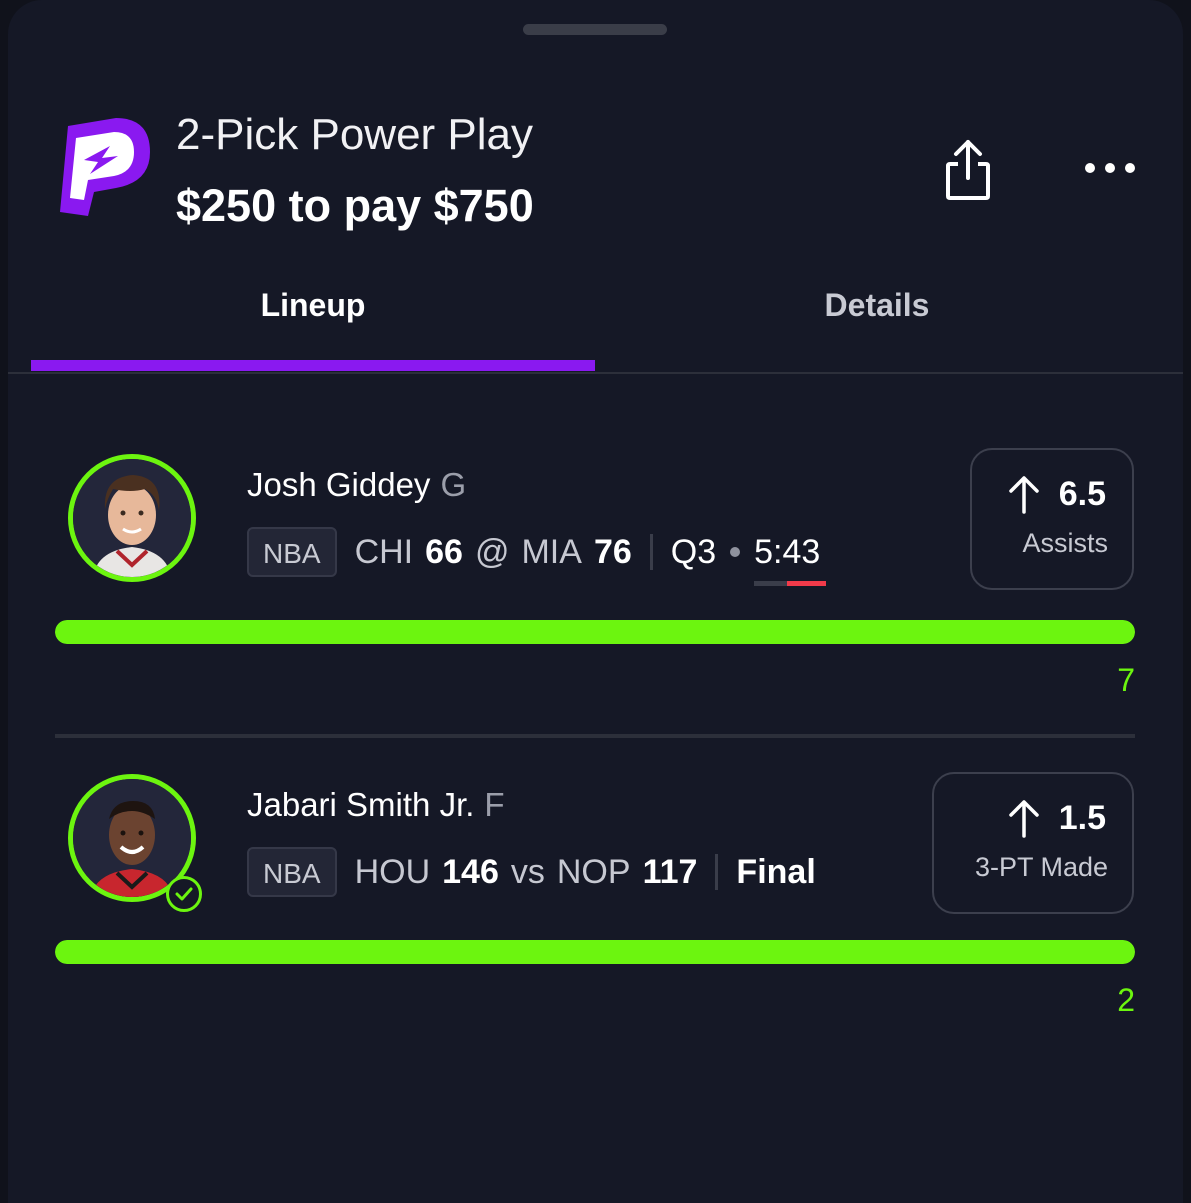 The width and height of the screenshot is (1191, 1203). What do you see at coordinates (1082, 817) in the screenshot?
I see `projection-value: 1.5` at bounding box center [1082, 817].